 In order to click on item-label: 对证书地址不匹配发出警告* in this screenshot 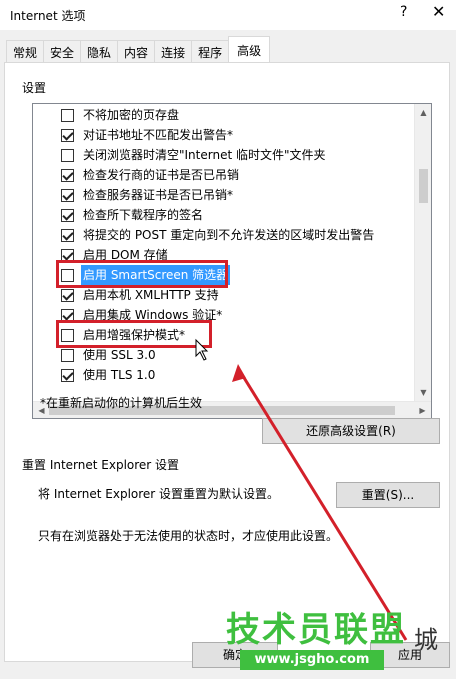, I will do `click(158, 135)`.